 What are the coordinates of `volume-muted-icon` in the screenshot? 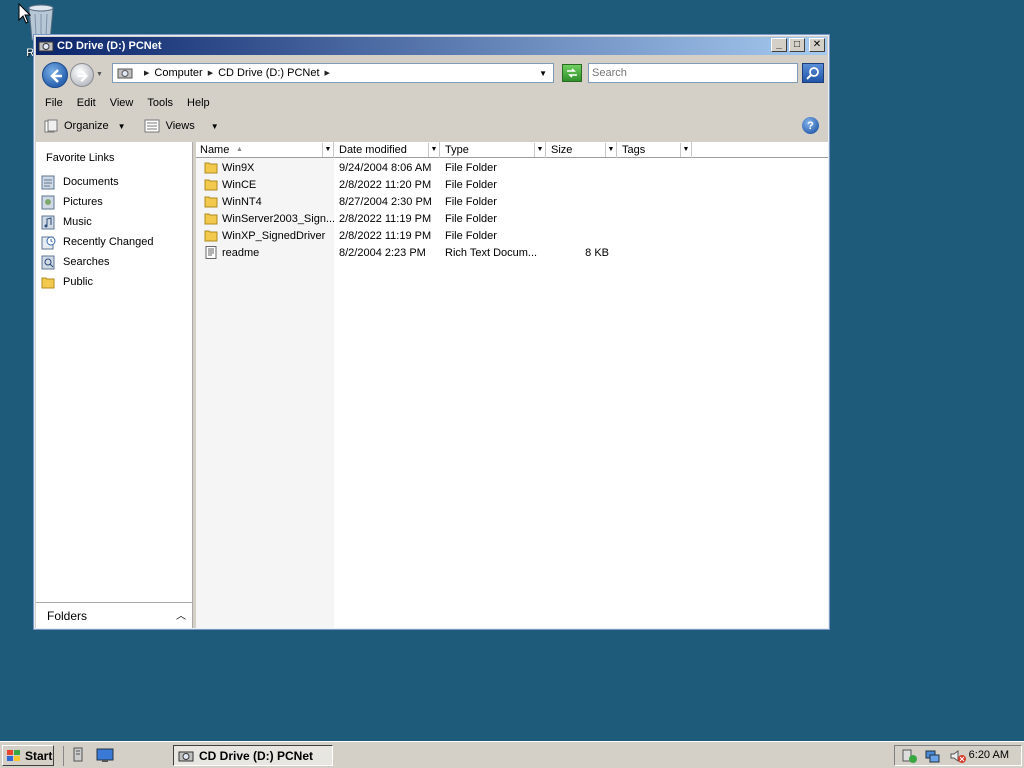 It's located at (958, 756).